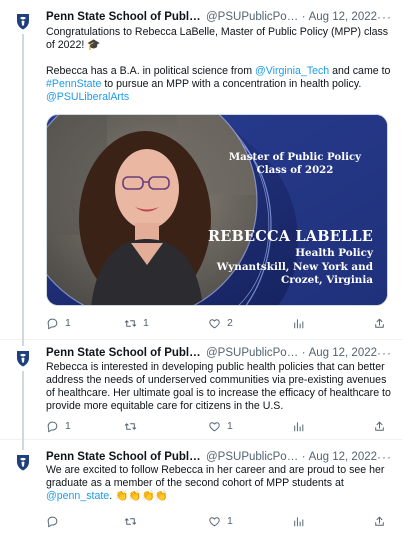 The width and height of the screenshot is (402, 534). What do you see at coordinates (77, 496) in the screenshot?
I see `mention-penn-state: @penn_state` at bounding box center [77, 496].